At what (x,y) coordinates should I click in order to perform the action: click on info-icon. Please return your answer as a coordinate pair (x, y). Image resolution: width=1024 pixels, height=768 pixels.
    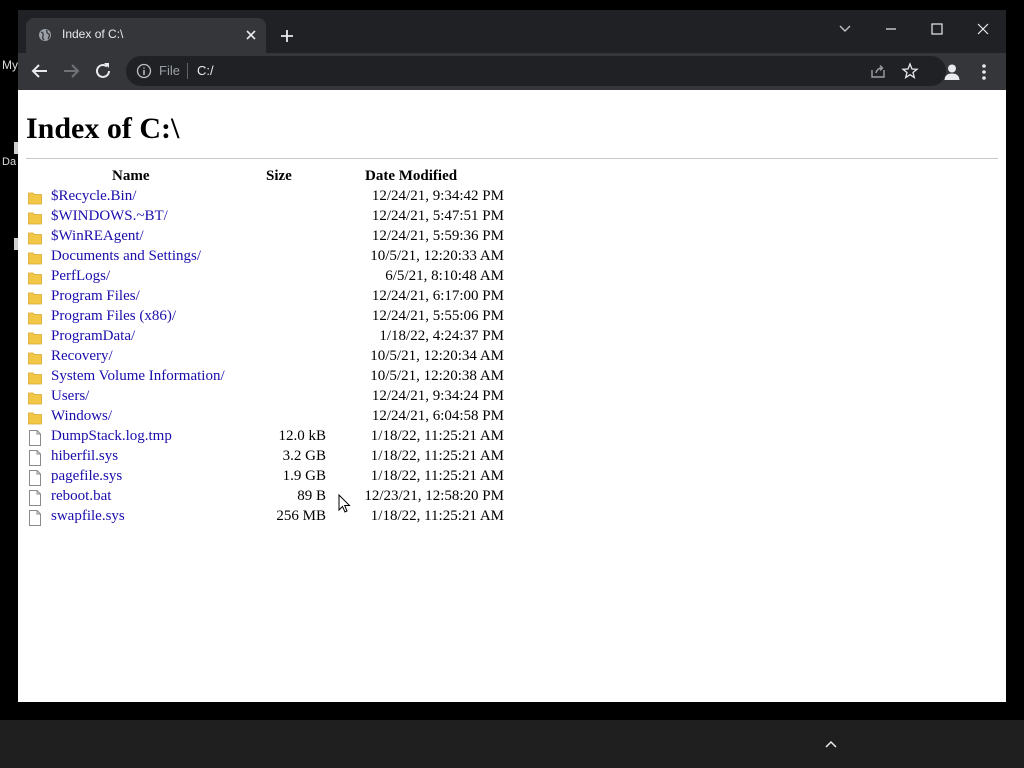
    Looking at the image, I should click on (144, 71).